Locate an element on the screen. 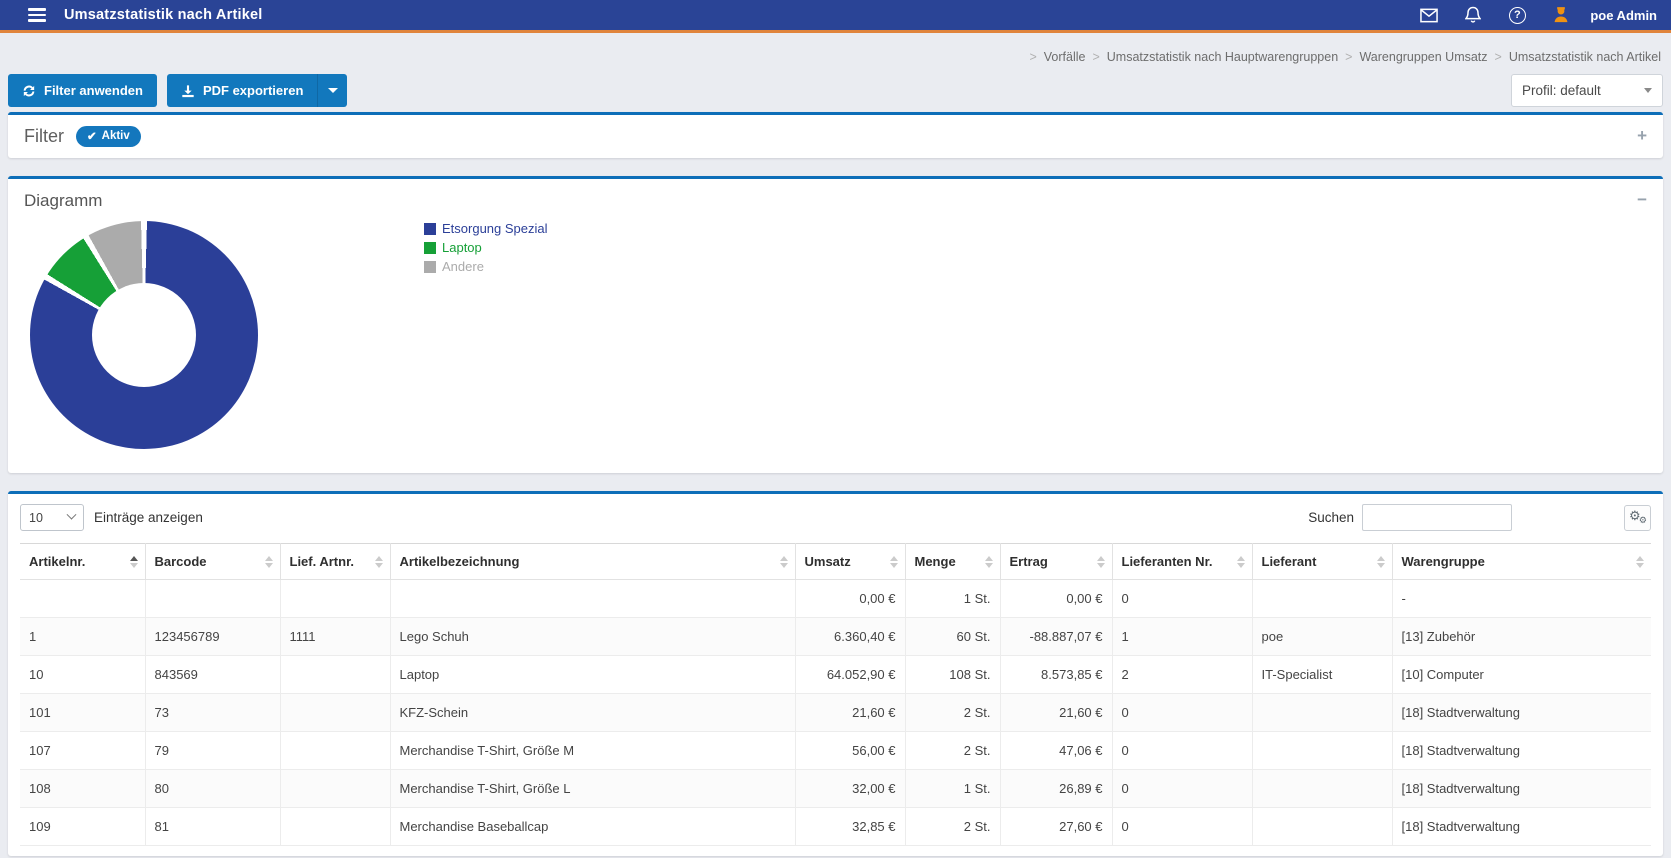 The width and height of the screenshot is (1671, 858). collapse-panel-icon: − is located at coordinates (1642, 199).